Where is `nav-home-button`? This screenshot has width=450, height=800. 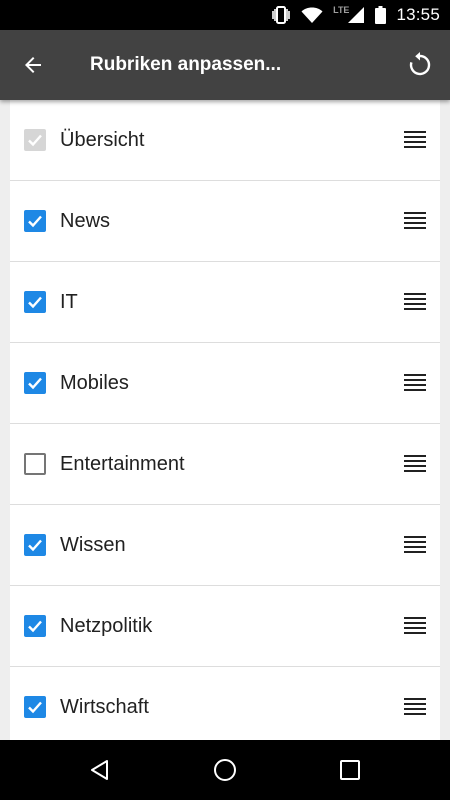
nav-home-button is located at coordinates (225, 770).